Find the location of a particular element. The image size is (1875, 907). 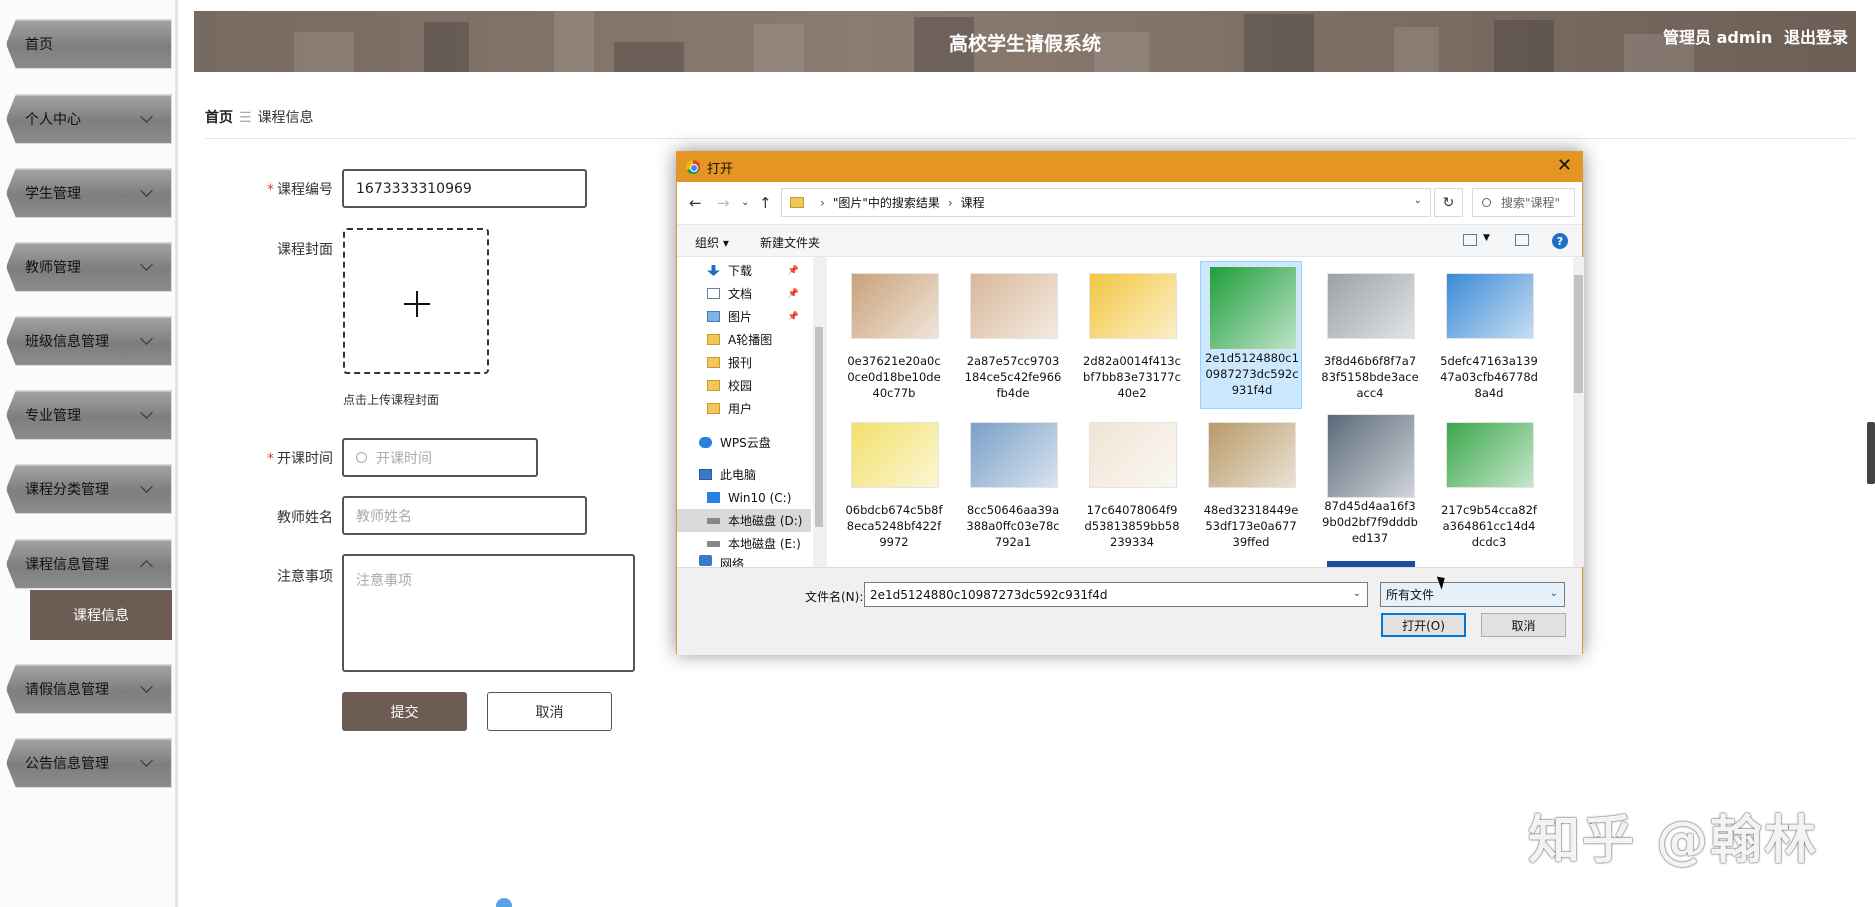

teacher-name-input: 教师姓名 is located at coordinates (464, 515).